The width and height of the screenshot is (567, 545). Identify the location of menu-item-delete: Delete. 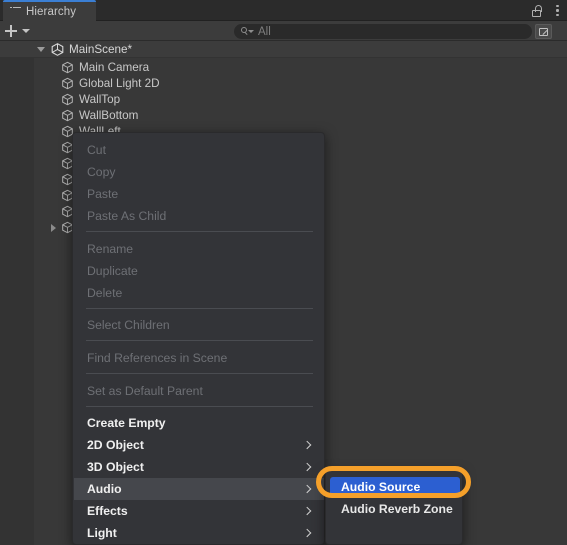
(199, 293).